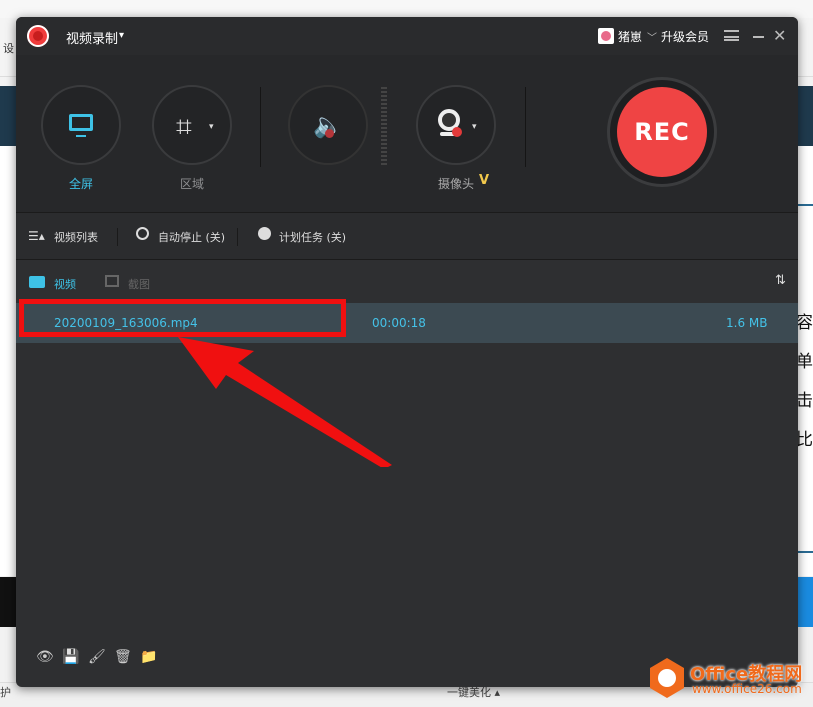 The width and height of the screenshot is (813, 707). Describe the element at coordinates (81, 125) in the screenshot. I see `monitor-icon` at that location.